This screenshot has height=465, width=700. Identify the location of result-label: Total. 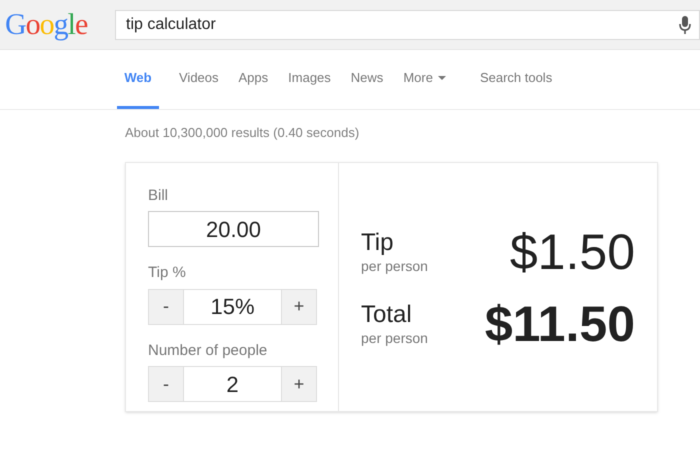
(387, 315).